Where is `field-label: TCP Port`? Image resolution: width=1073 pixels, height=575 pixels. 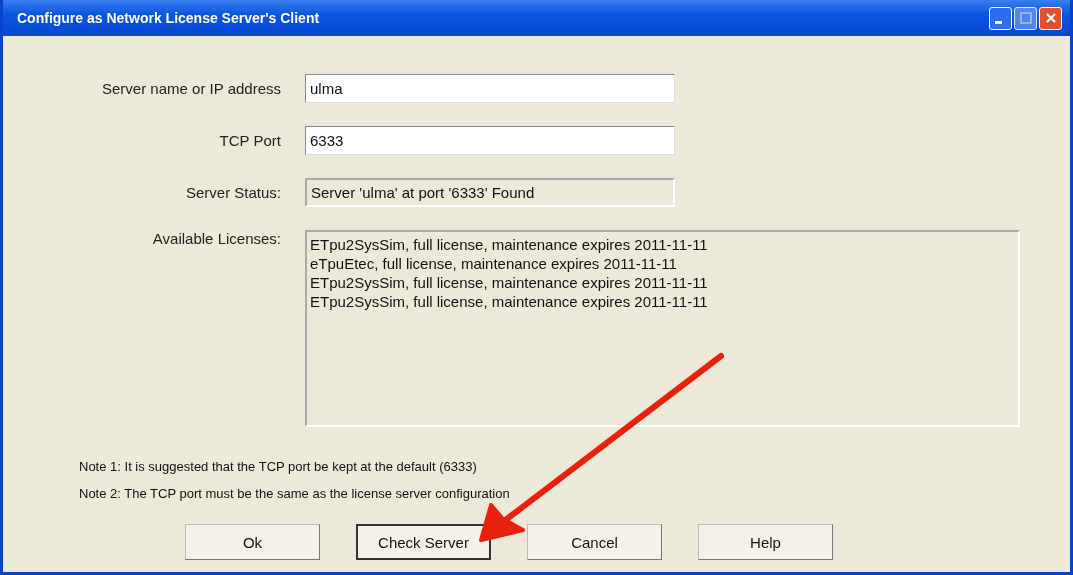
field-label: TCP Port is located at coordinates (250, 140).